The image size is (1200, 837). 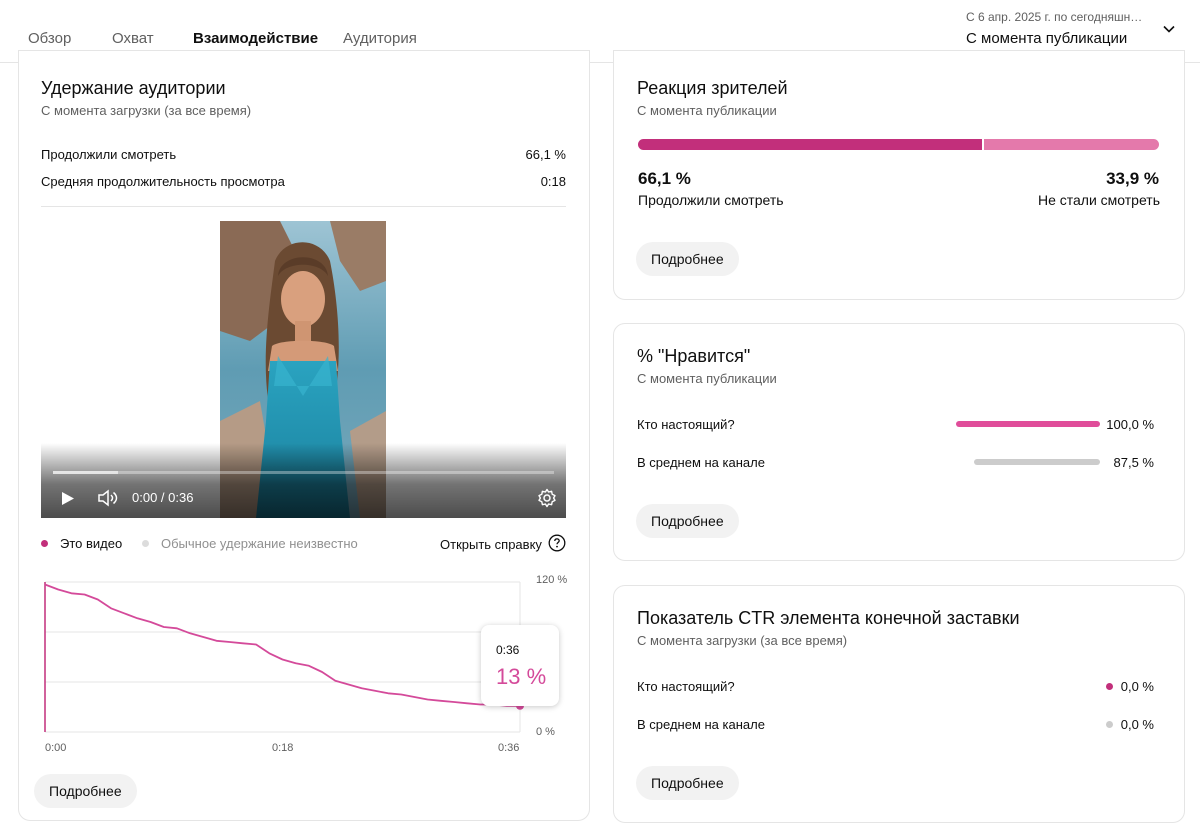 I want to click on ctr-row-video-value: 0,0 %, so click(x=1137, y=686).